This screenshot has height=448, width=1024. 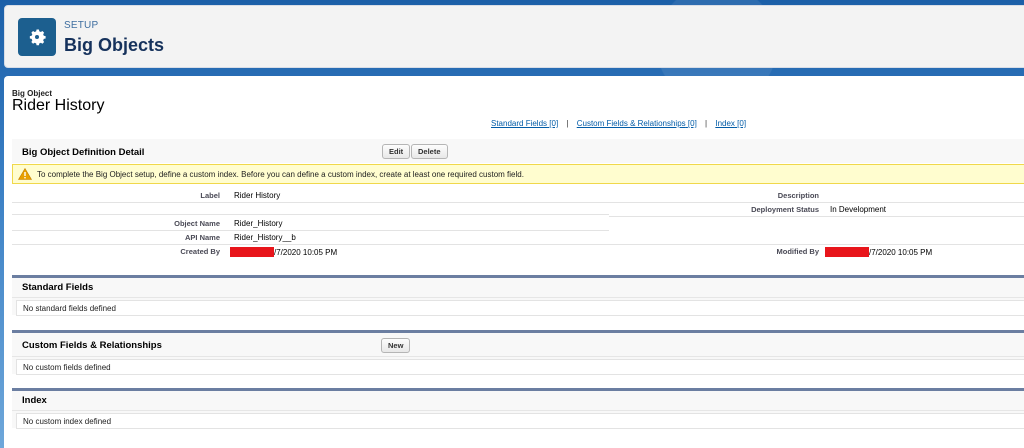 I want to click on index-body: No custom index defined, so click(x=518, y=419).